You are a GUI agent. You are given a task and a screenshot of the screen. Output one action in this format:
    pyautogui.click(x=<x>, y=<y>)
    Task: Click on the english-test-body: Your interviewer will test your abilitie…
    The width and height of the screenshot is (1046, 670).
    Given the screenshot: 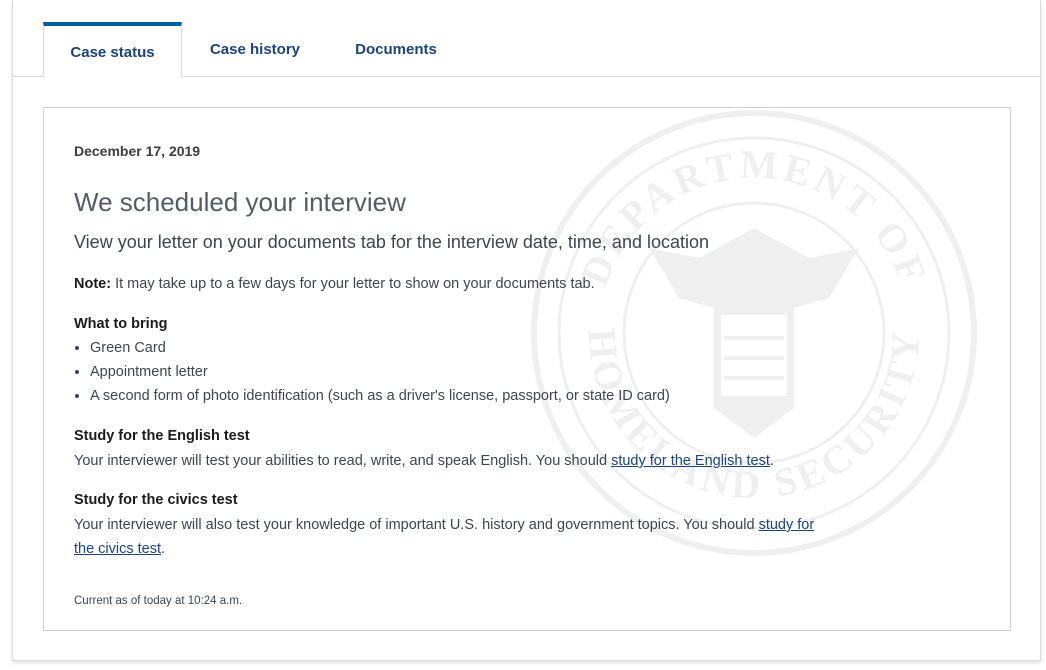 What is the action you would take?
    pyautogui.click(x=343, y=461)
    